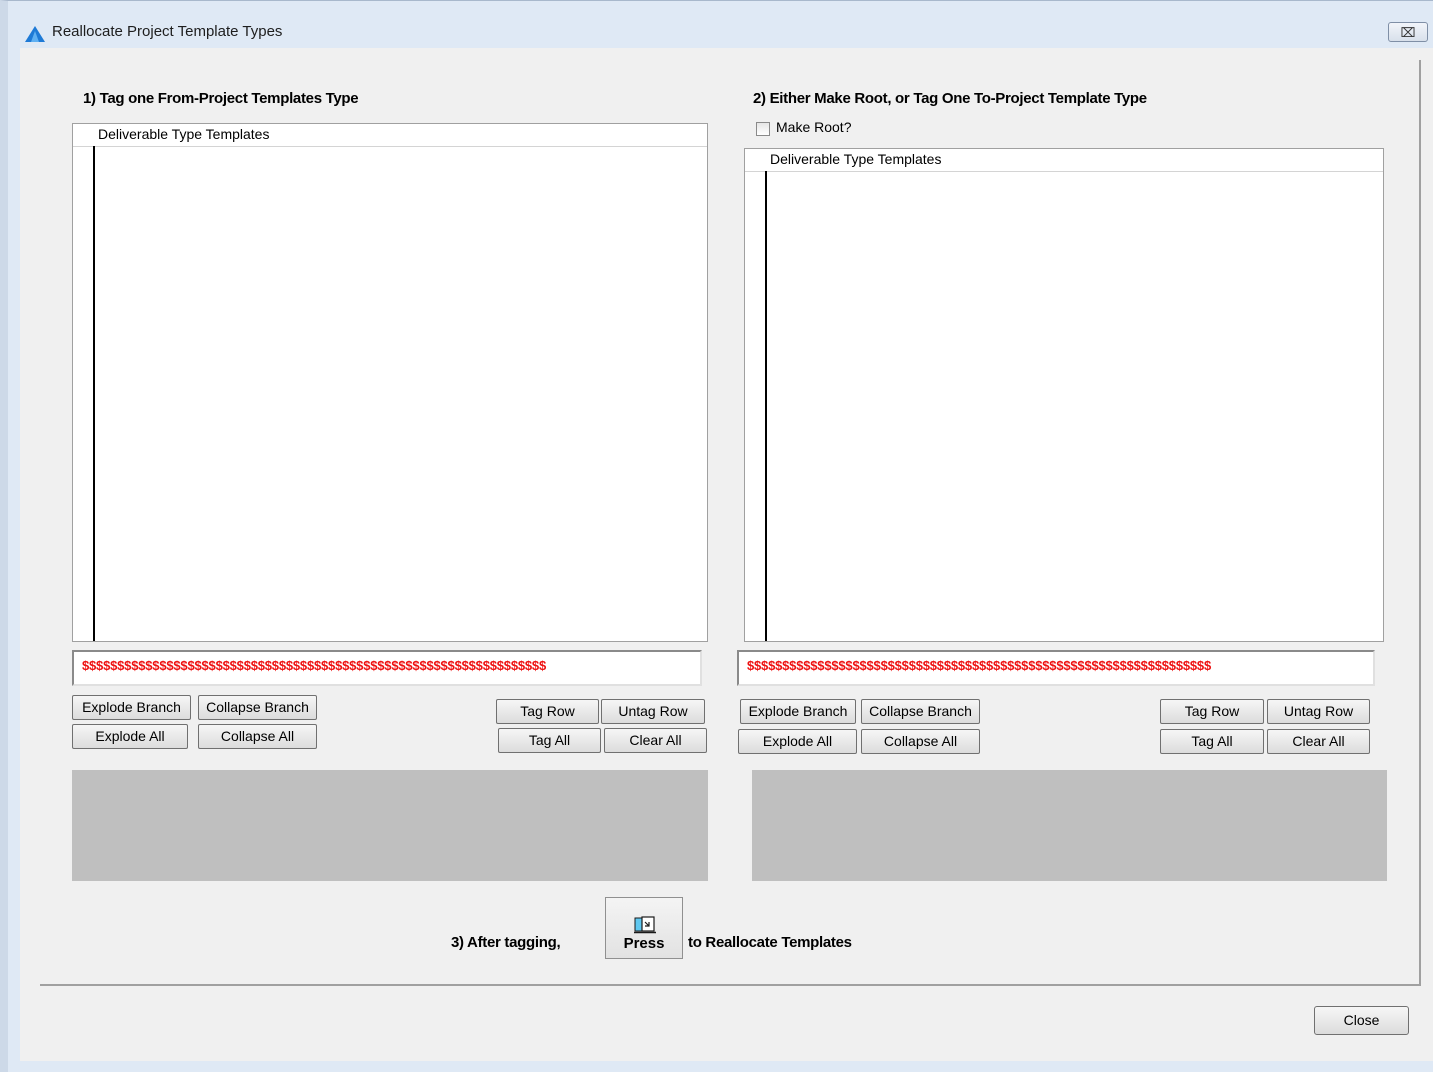 This screenshot has height=1072, width=1433. Describe the element at coordinates (856, 159) in the screenshot. I see `to-tree-header-label: Deliverable Type Templates` at that location.